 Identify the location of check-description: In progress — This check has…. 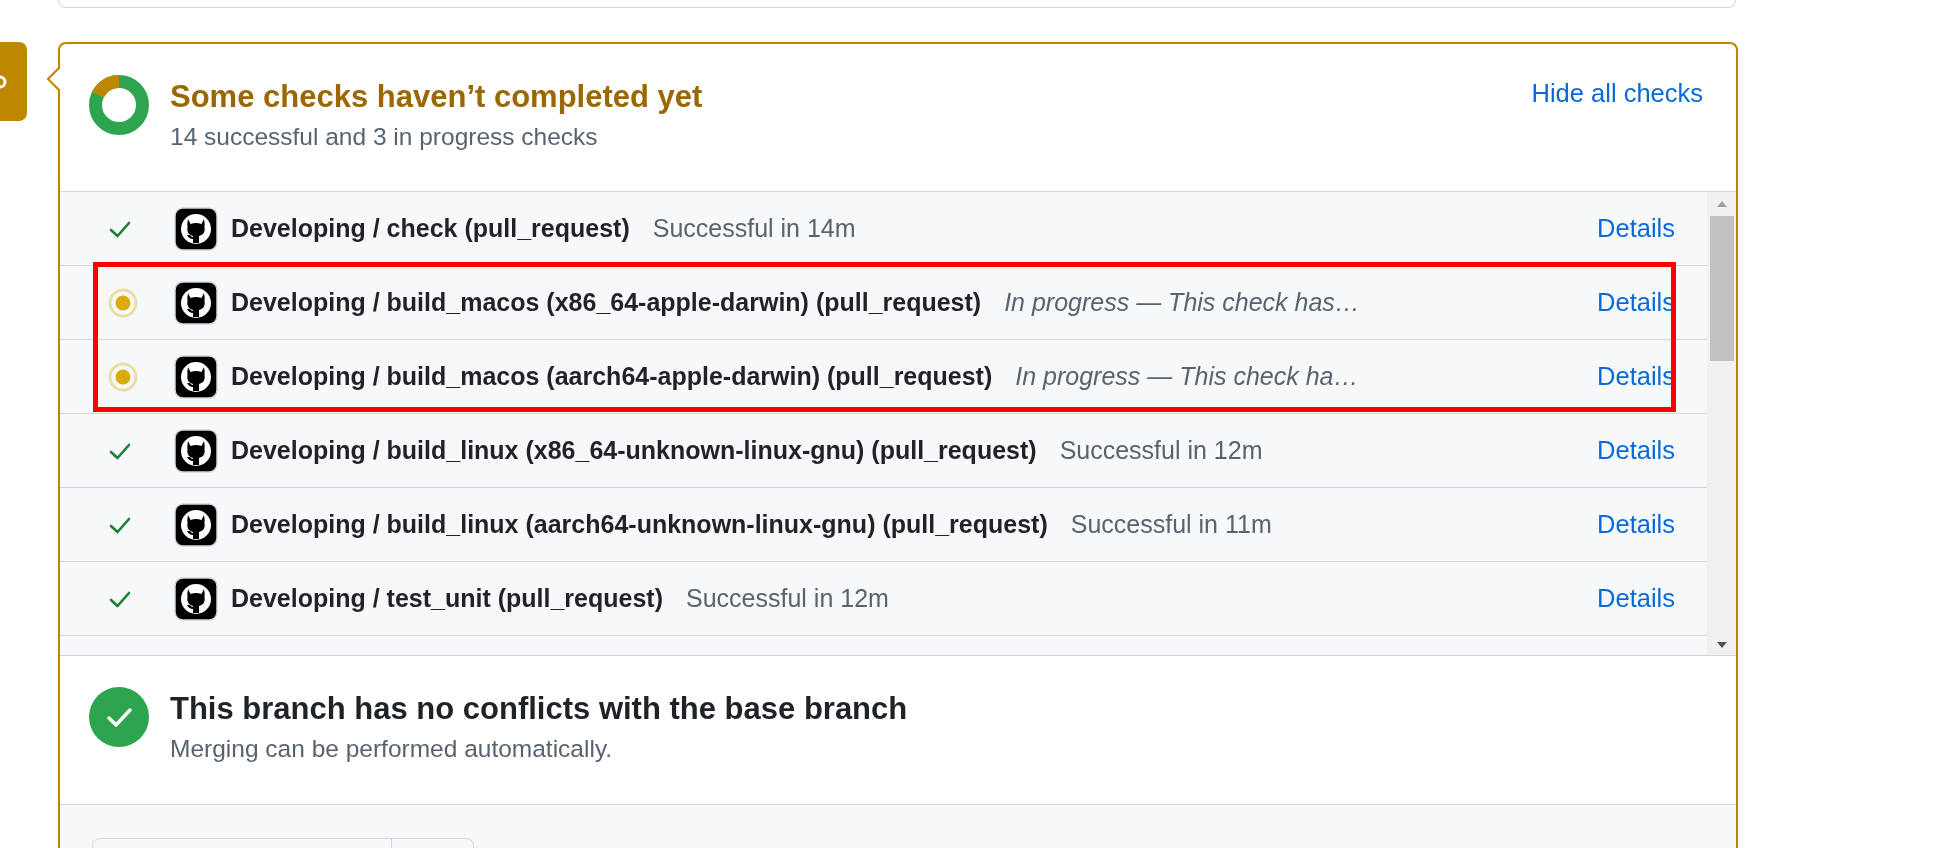
(1182, 302).